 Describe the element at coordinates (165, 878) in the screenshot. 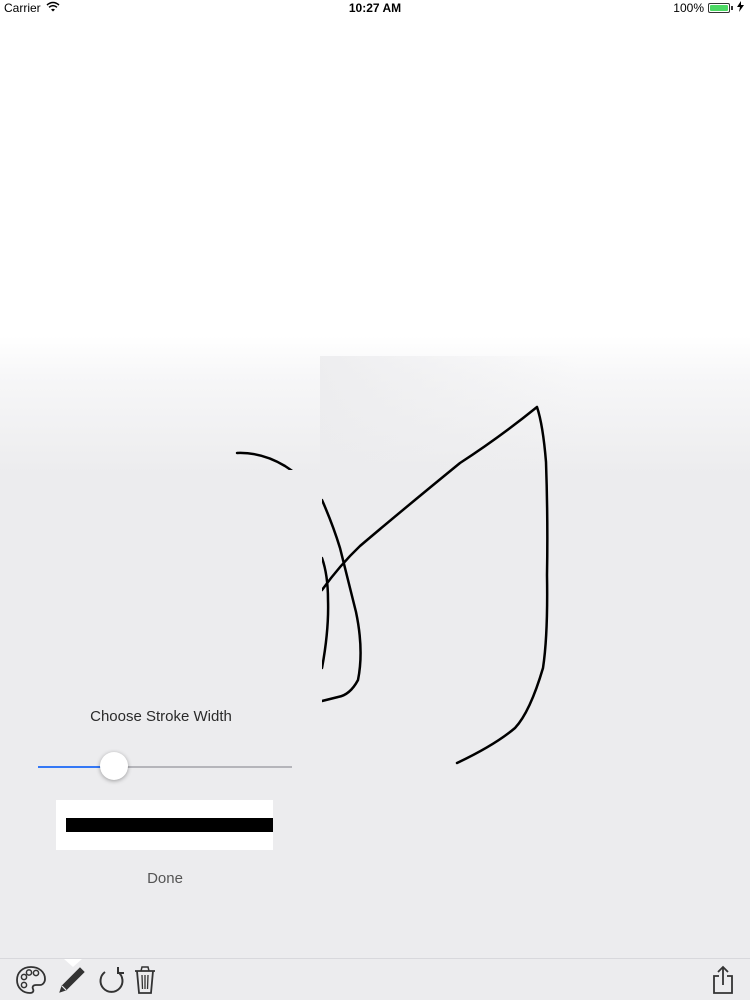

I see `done-button: Done` at that location.